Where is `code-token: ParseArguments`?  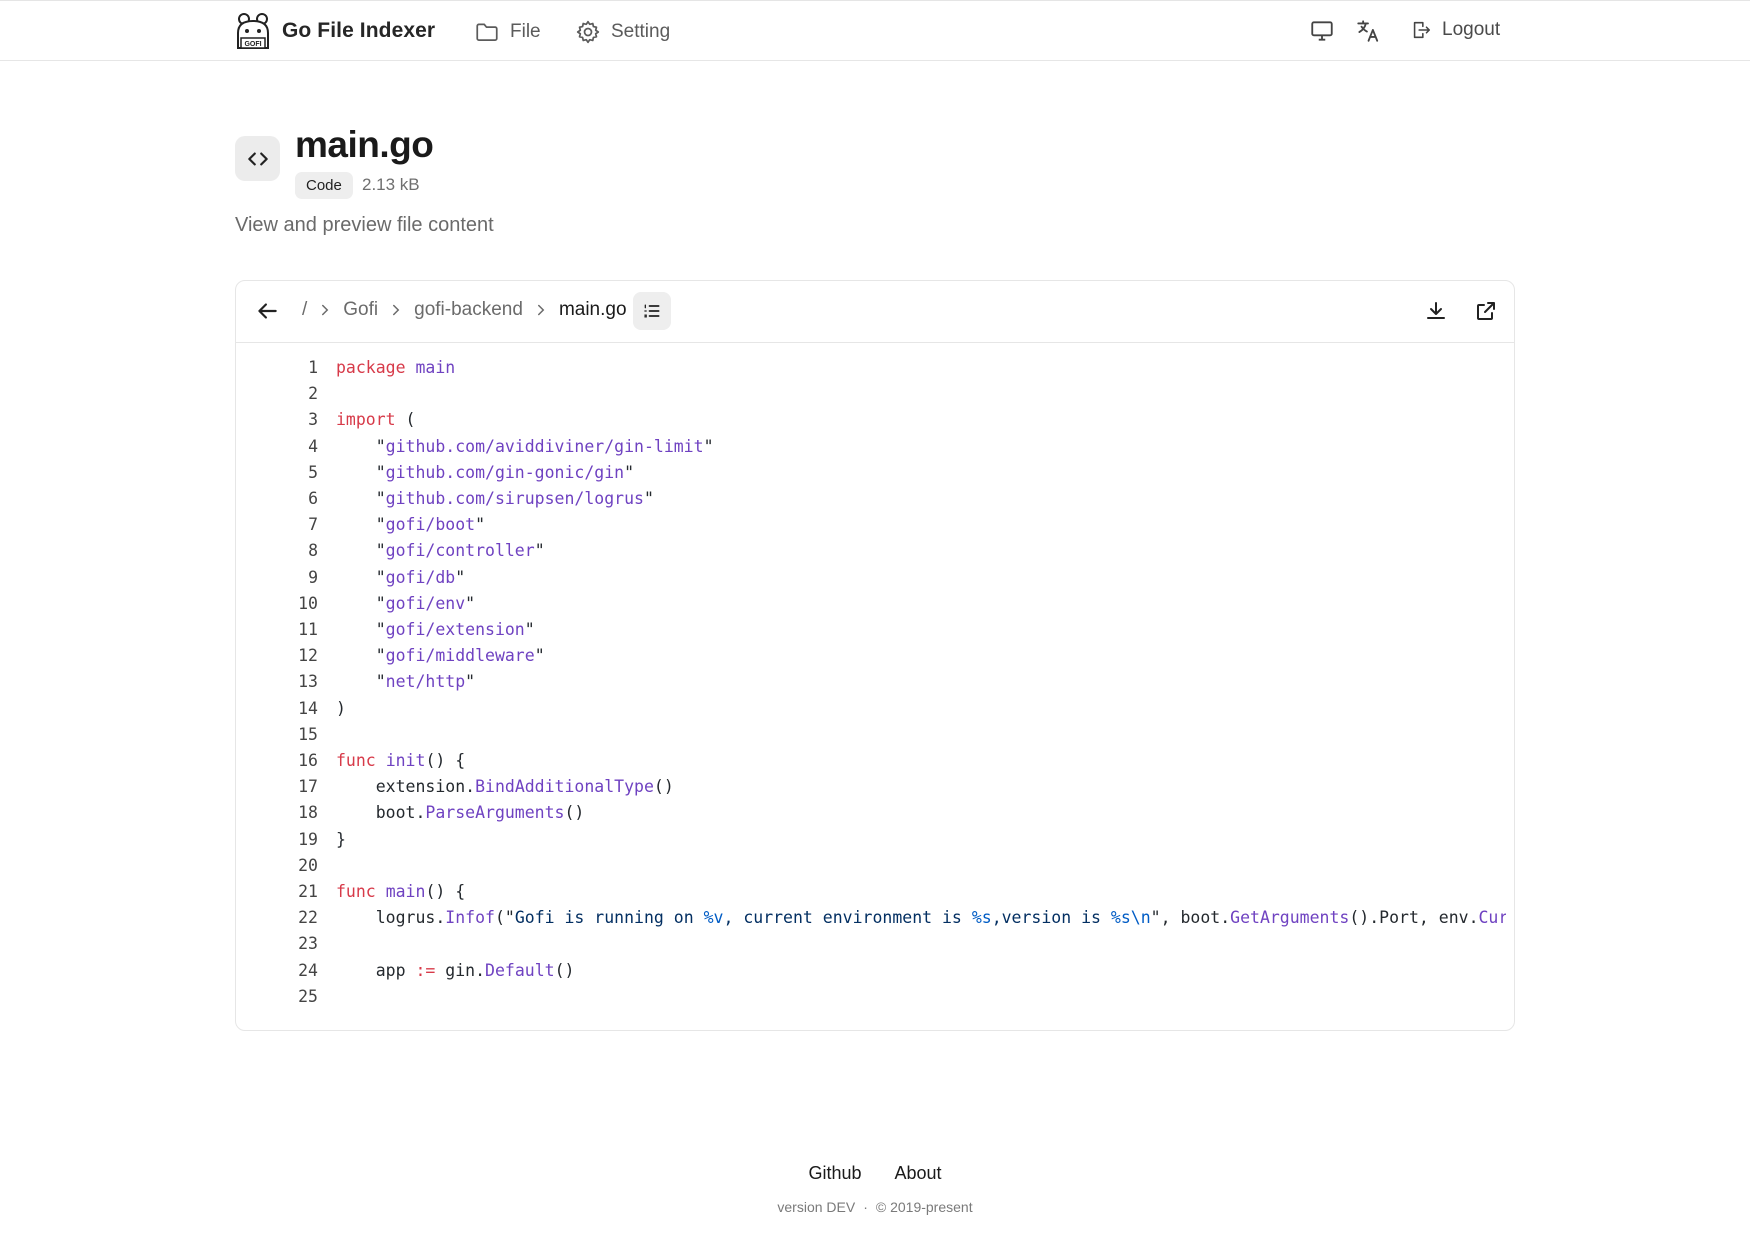
code-token: ParseArguments is located at coordinates (495, 813).